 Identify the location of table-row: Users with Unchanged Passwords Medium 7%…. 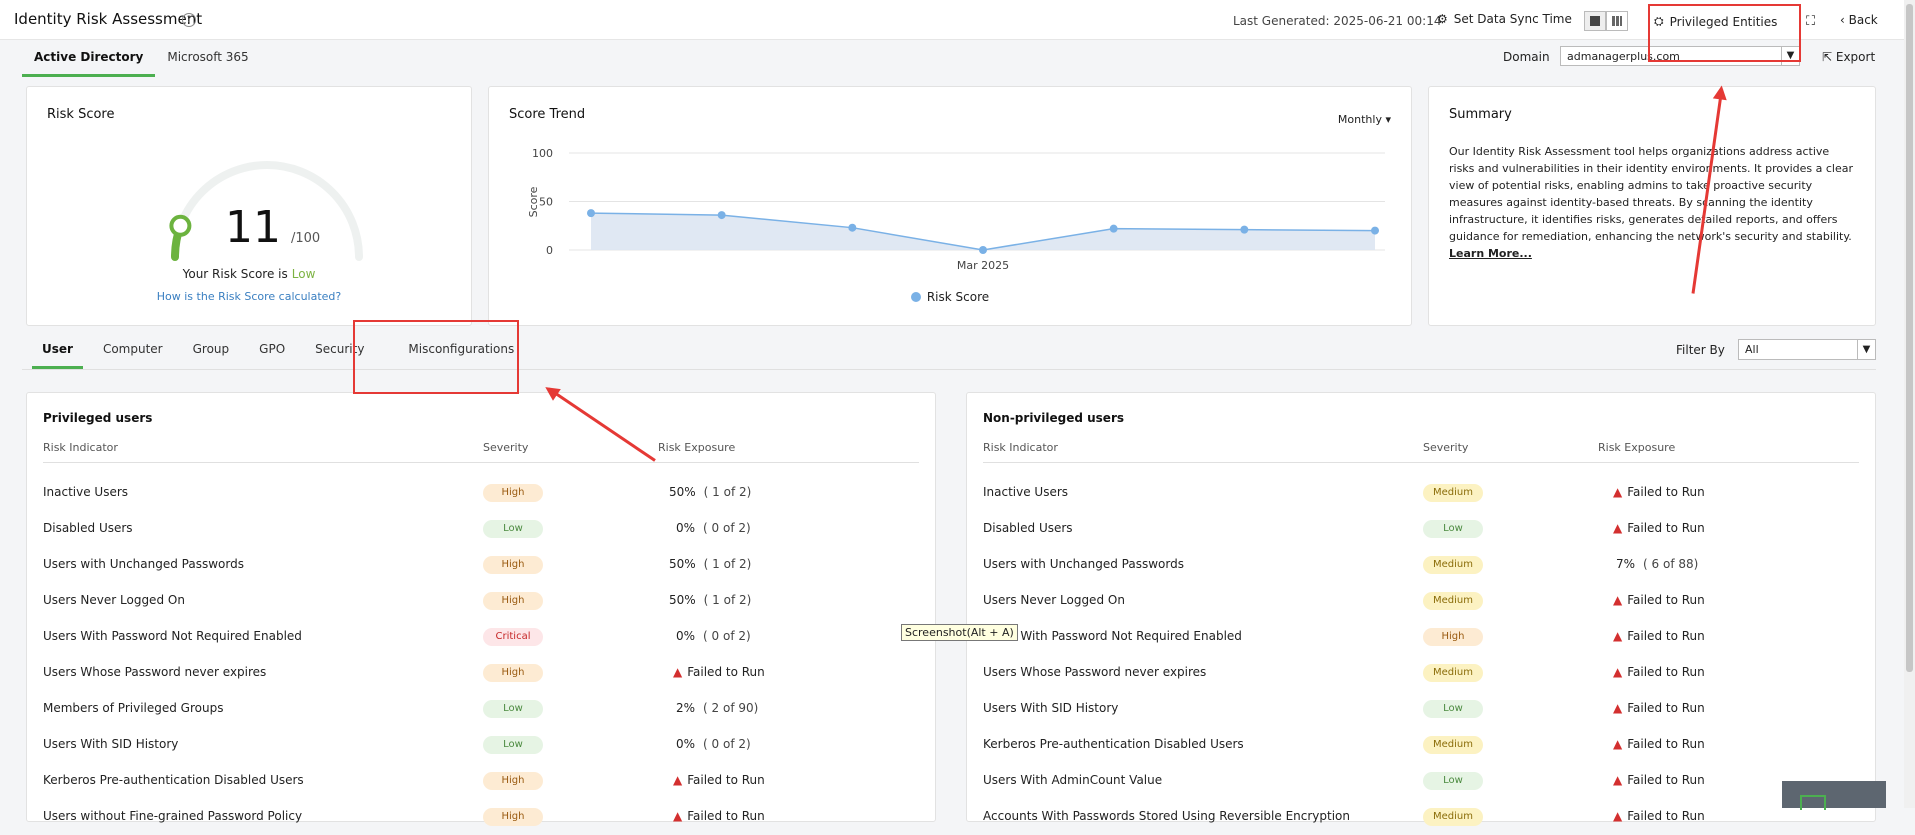
(1421, 565).